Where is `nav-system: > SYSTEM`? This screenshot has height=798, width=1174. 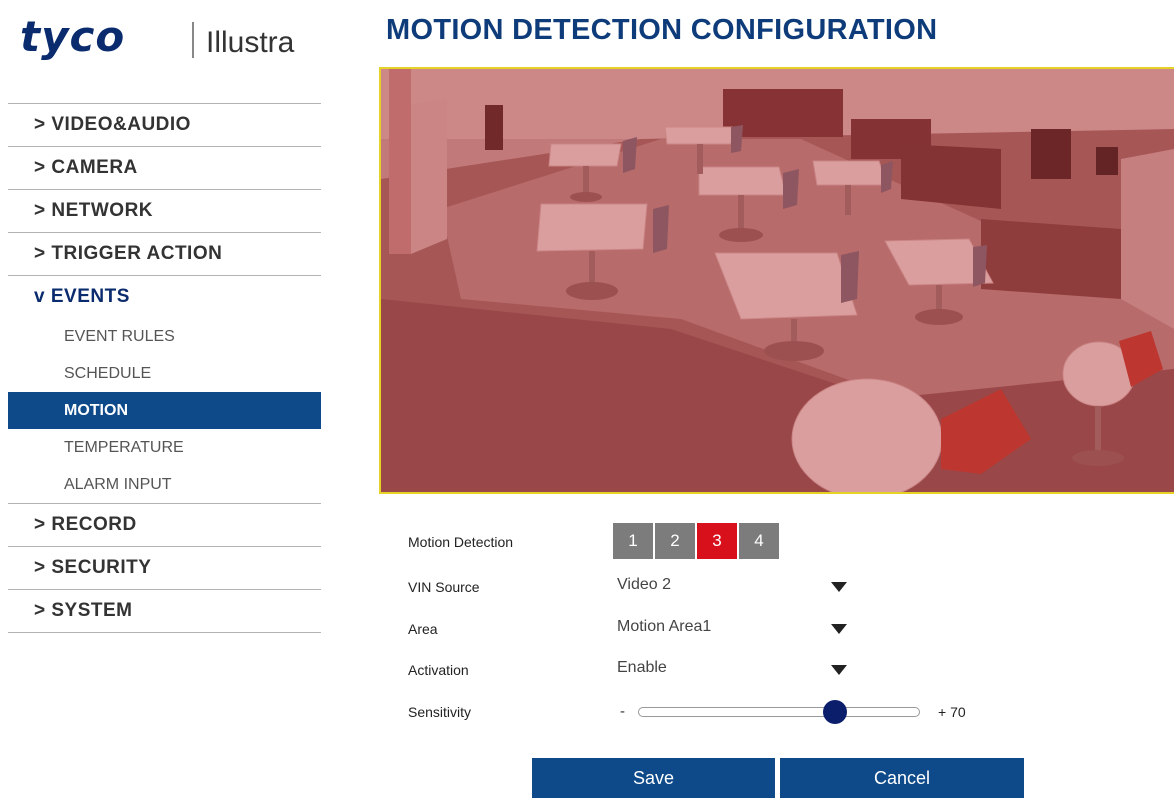 nav-system: > SYSTEM is located at coordinates (164, 611).